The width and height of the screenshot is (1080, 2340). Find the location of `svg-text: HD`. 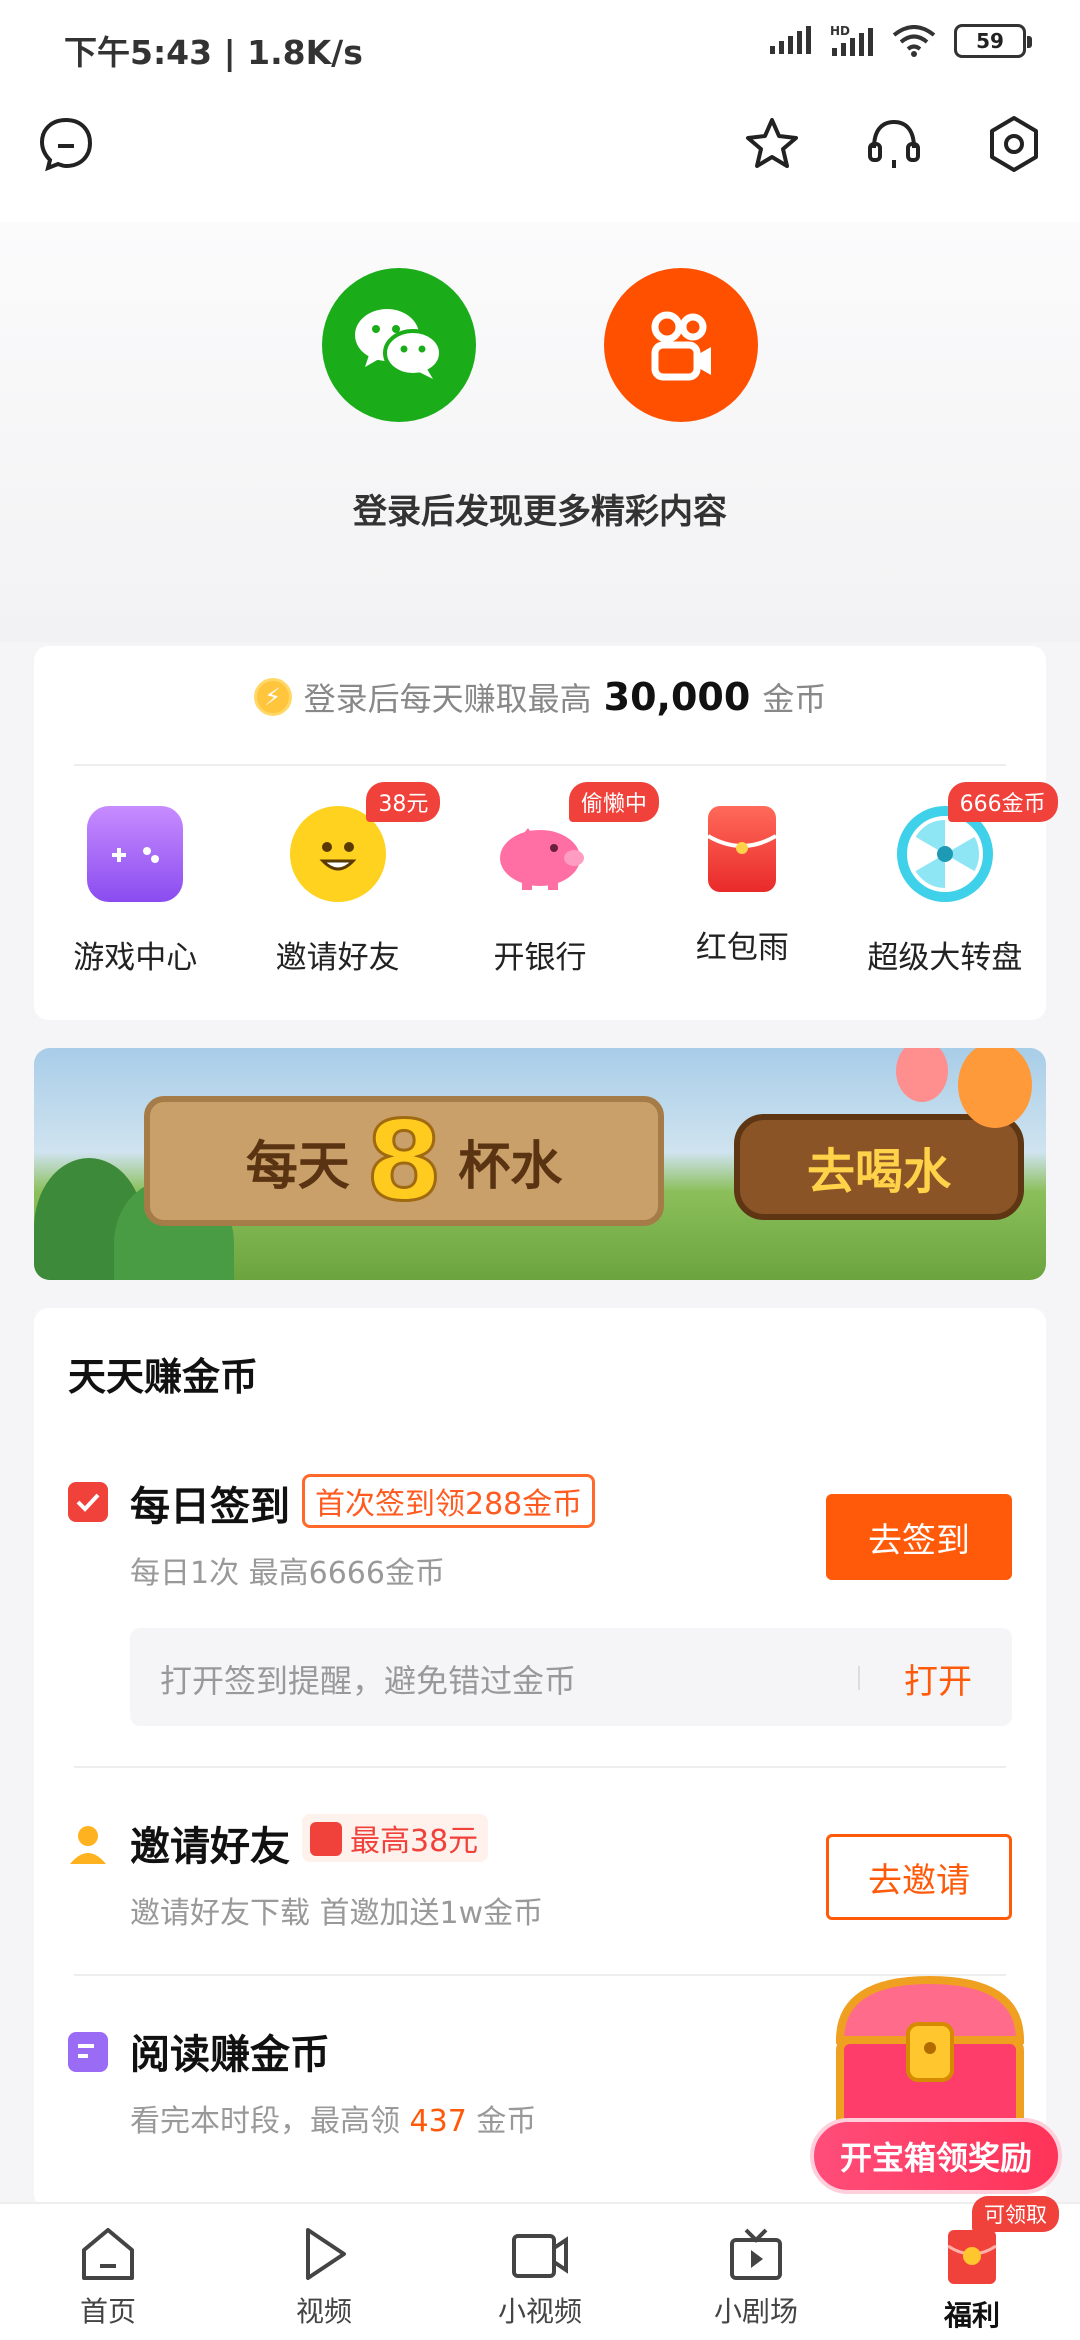

svg-text: HD is located at coordinates (840, 31).